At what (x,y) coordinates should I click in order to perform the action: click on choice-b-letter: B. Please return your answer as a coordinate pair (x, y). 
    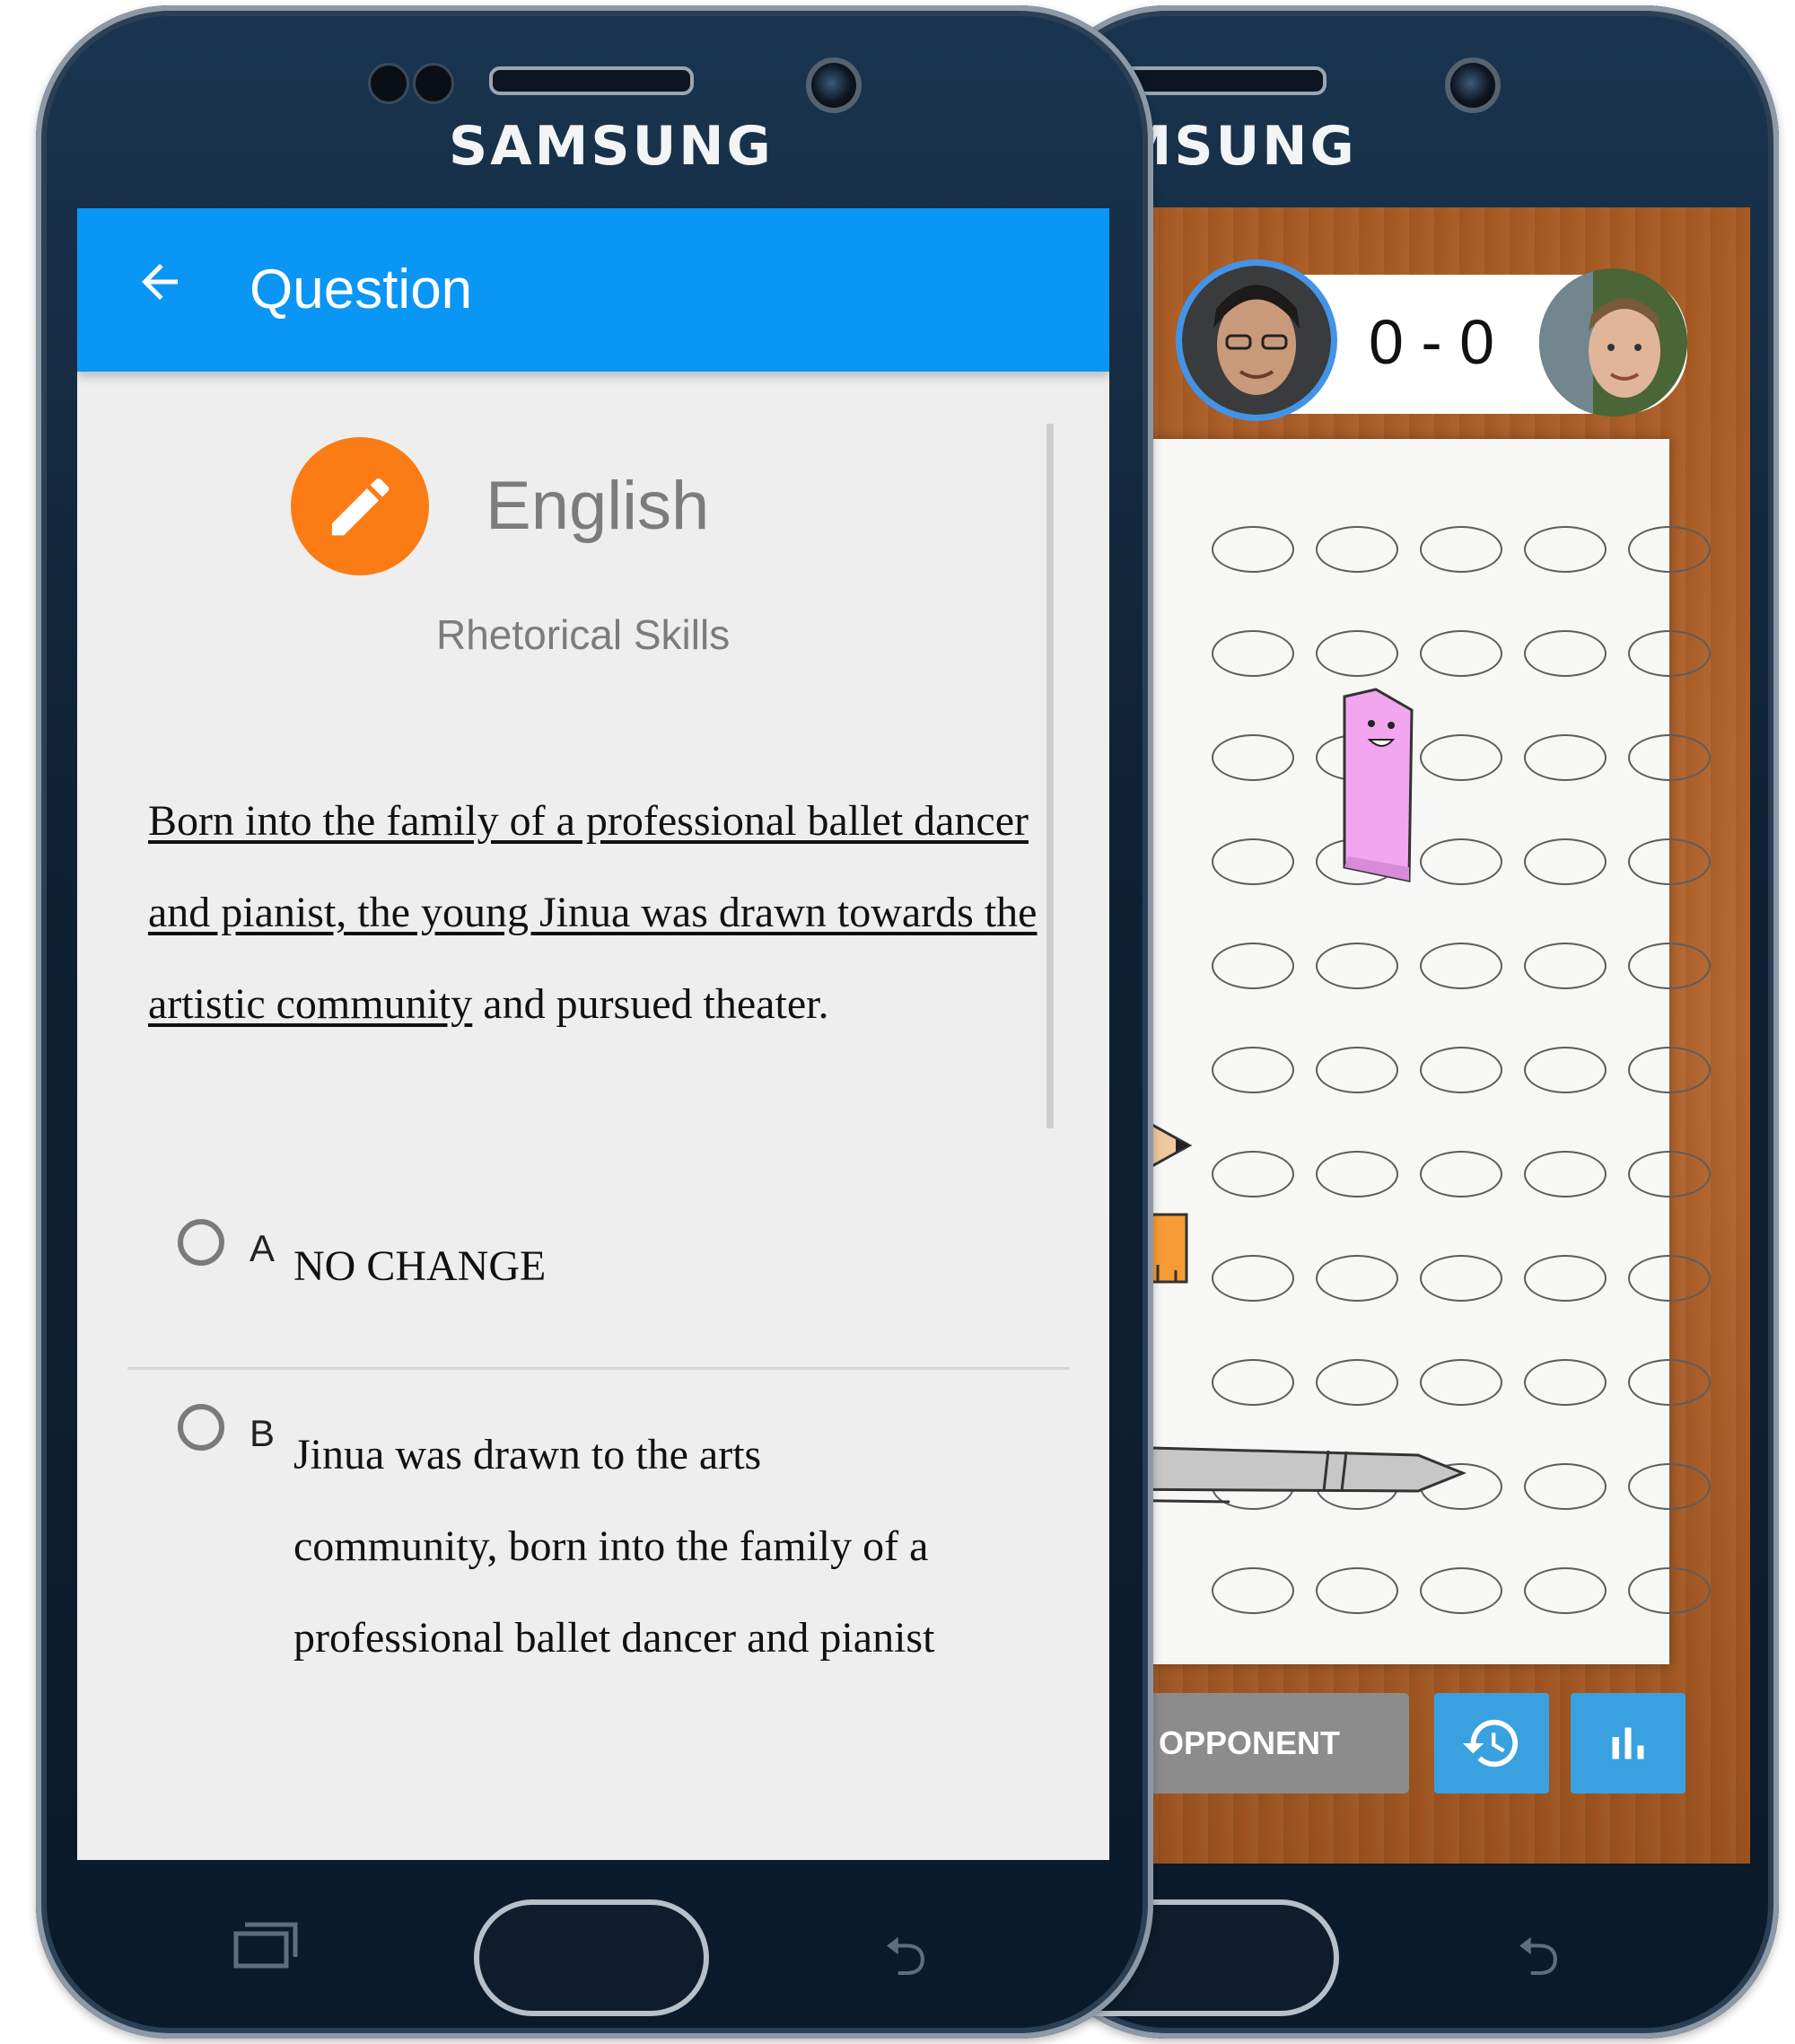
    Looking at the image, I should click on (263, 1433).